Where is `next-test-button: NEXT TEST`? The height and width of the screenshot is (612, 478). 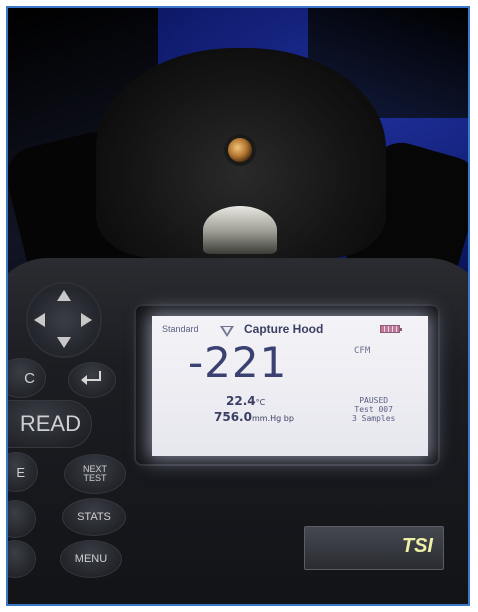 next-test-button: NEXT TEST is located at coordinates (95, 474).